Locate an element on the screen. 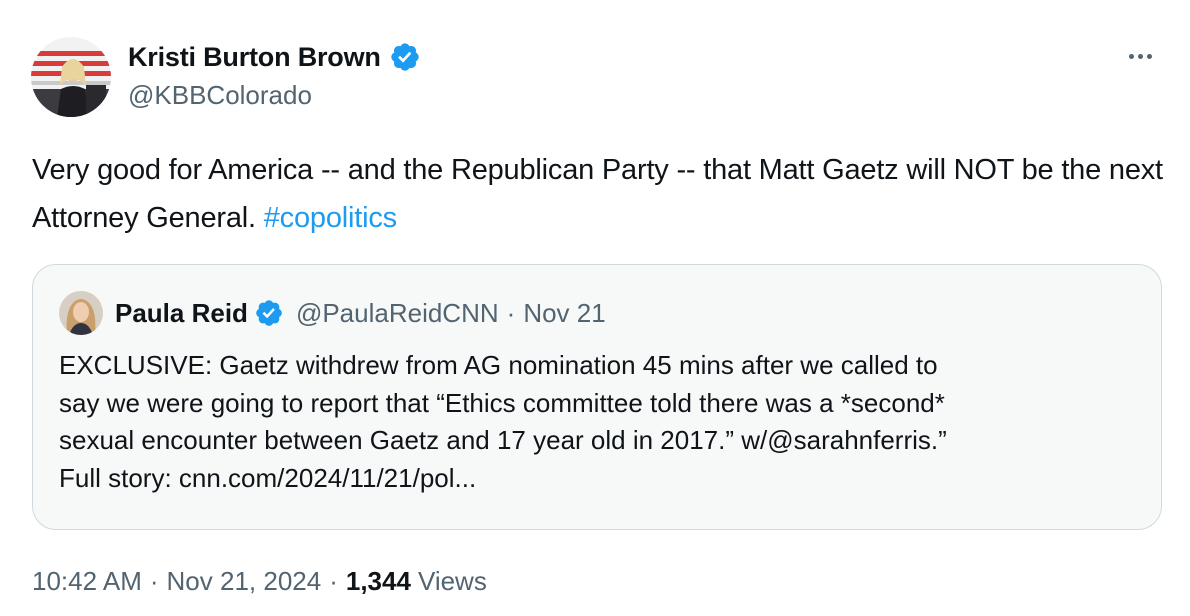 The width and height of the screenshot is (1190, 616). author-avatar is located at coordinates (71, 77).